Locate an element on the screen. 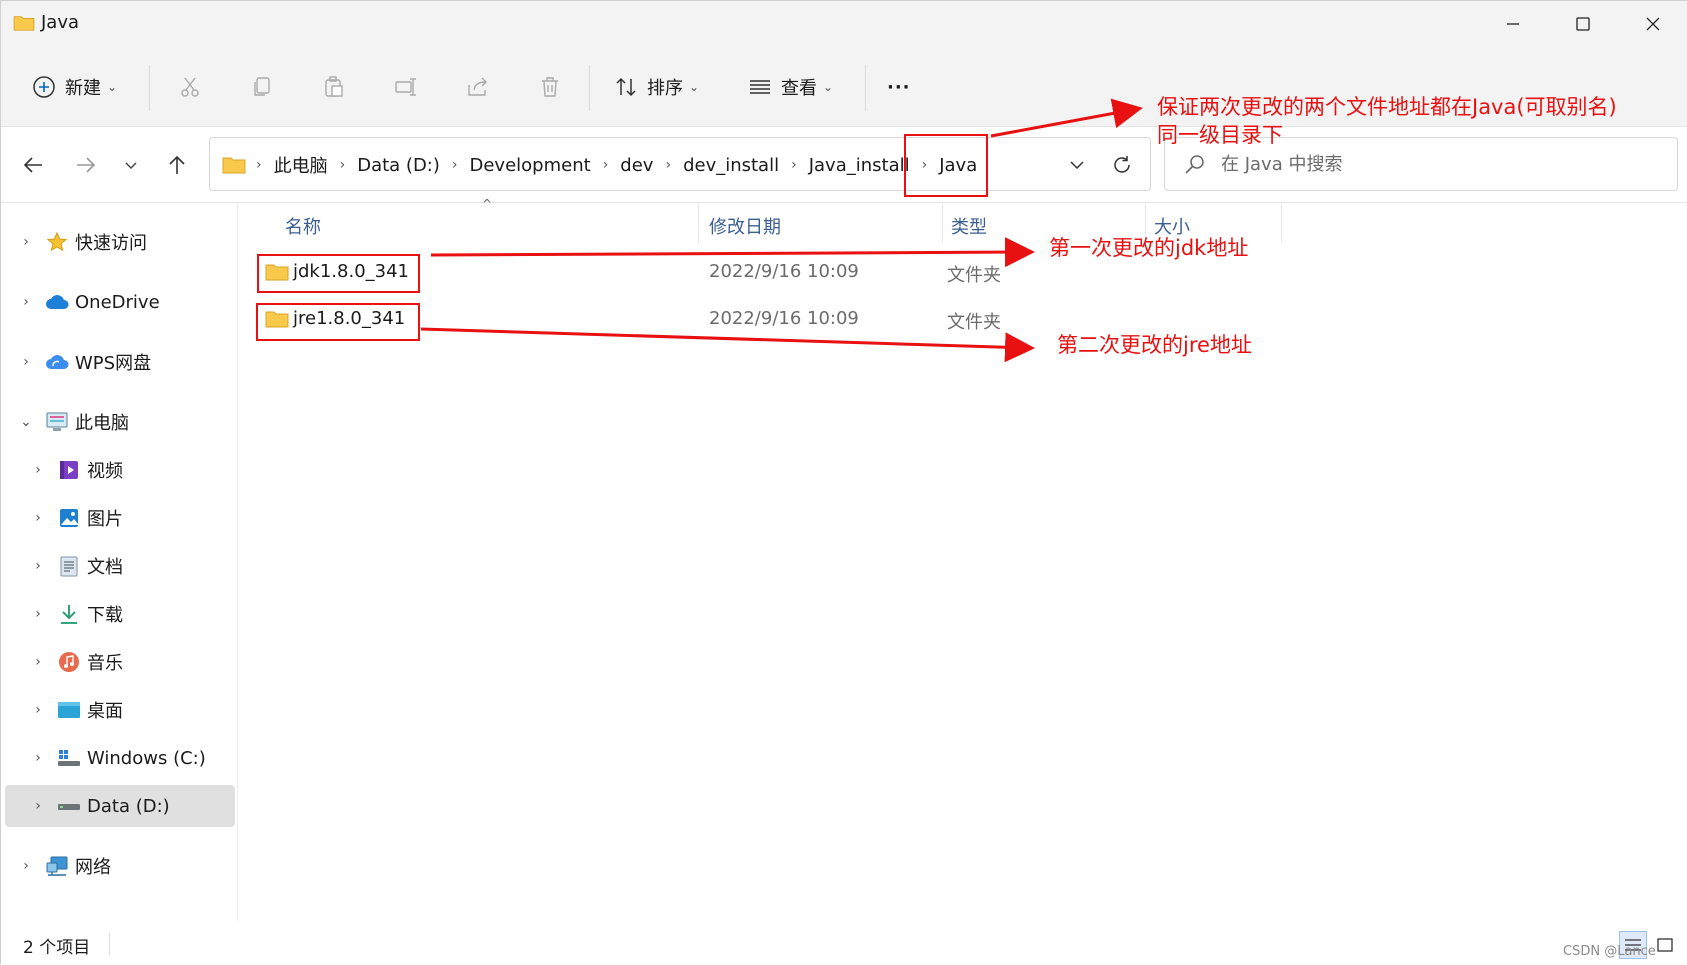 The width and height of the screenshot is (1687, 965). paste-icon is located at coordinates (334, 87).